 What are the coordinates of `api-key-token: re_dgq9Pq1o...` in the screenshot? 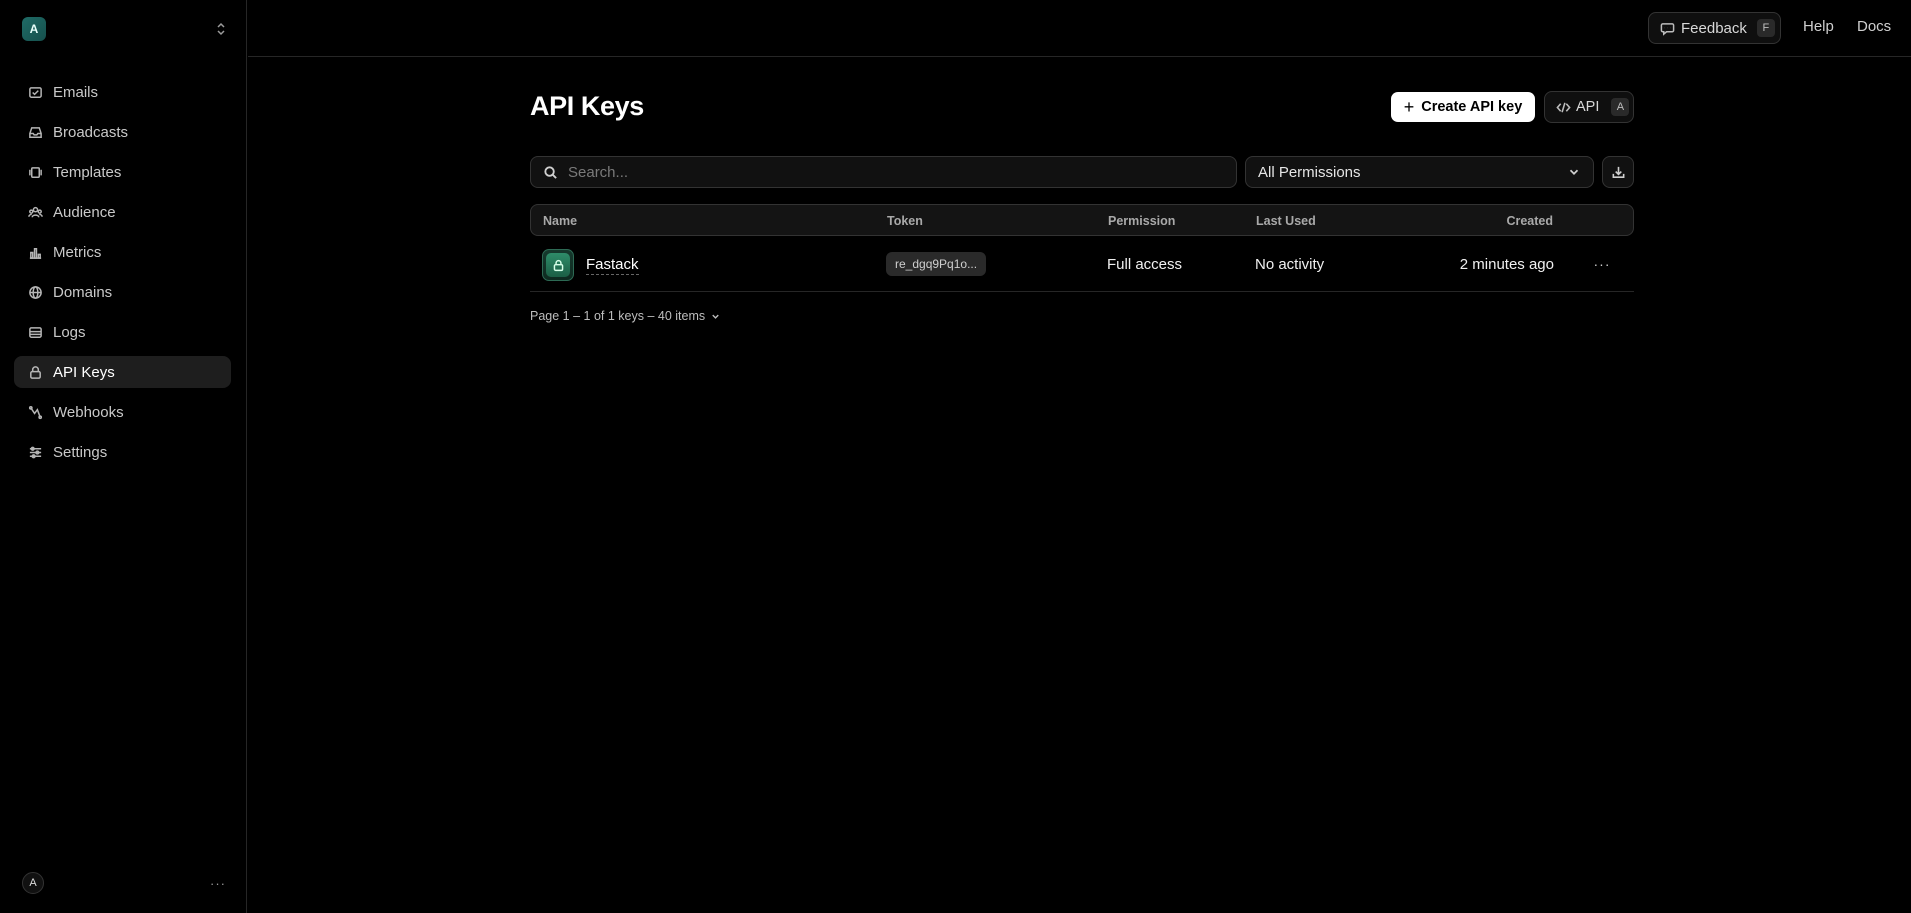 It's located at (936, 264).